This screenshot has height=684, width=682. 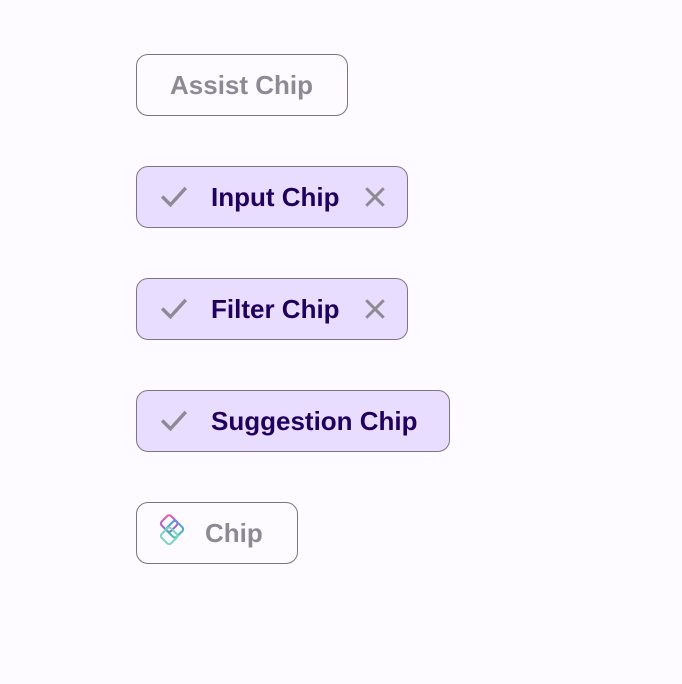 I want to click on plain-chip: Chip, so click(x=217, y=533).